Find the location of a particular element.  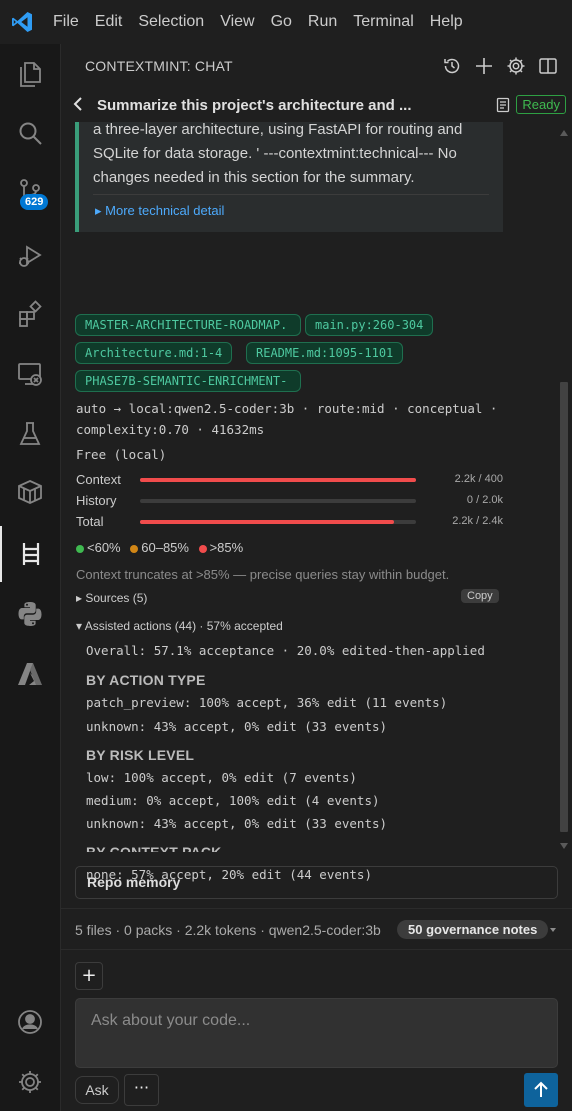

route-info-line: complexity:0.70 · 41632ms is located at coordinates (170, 429).